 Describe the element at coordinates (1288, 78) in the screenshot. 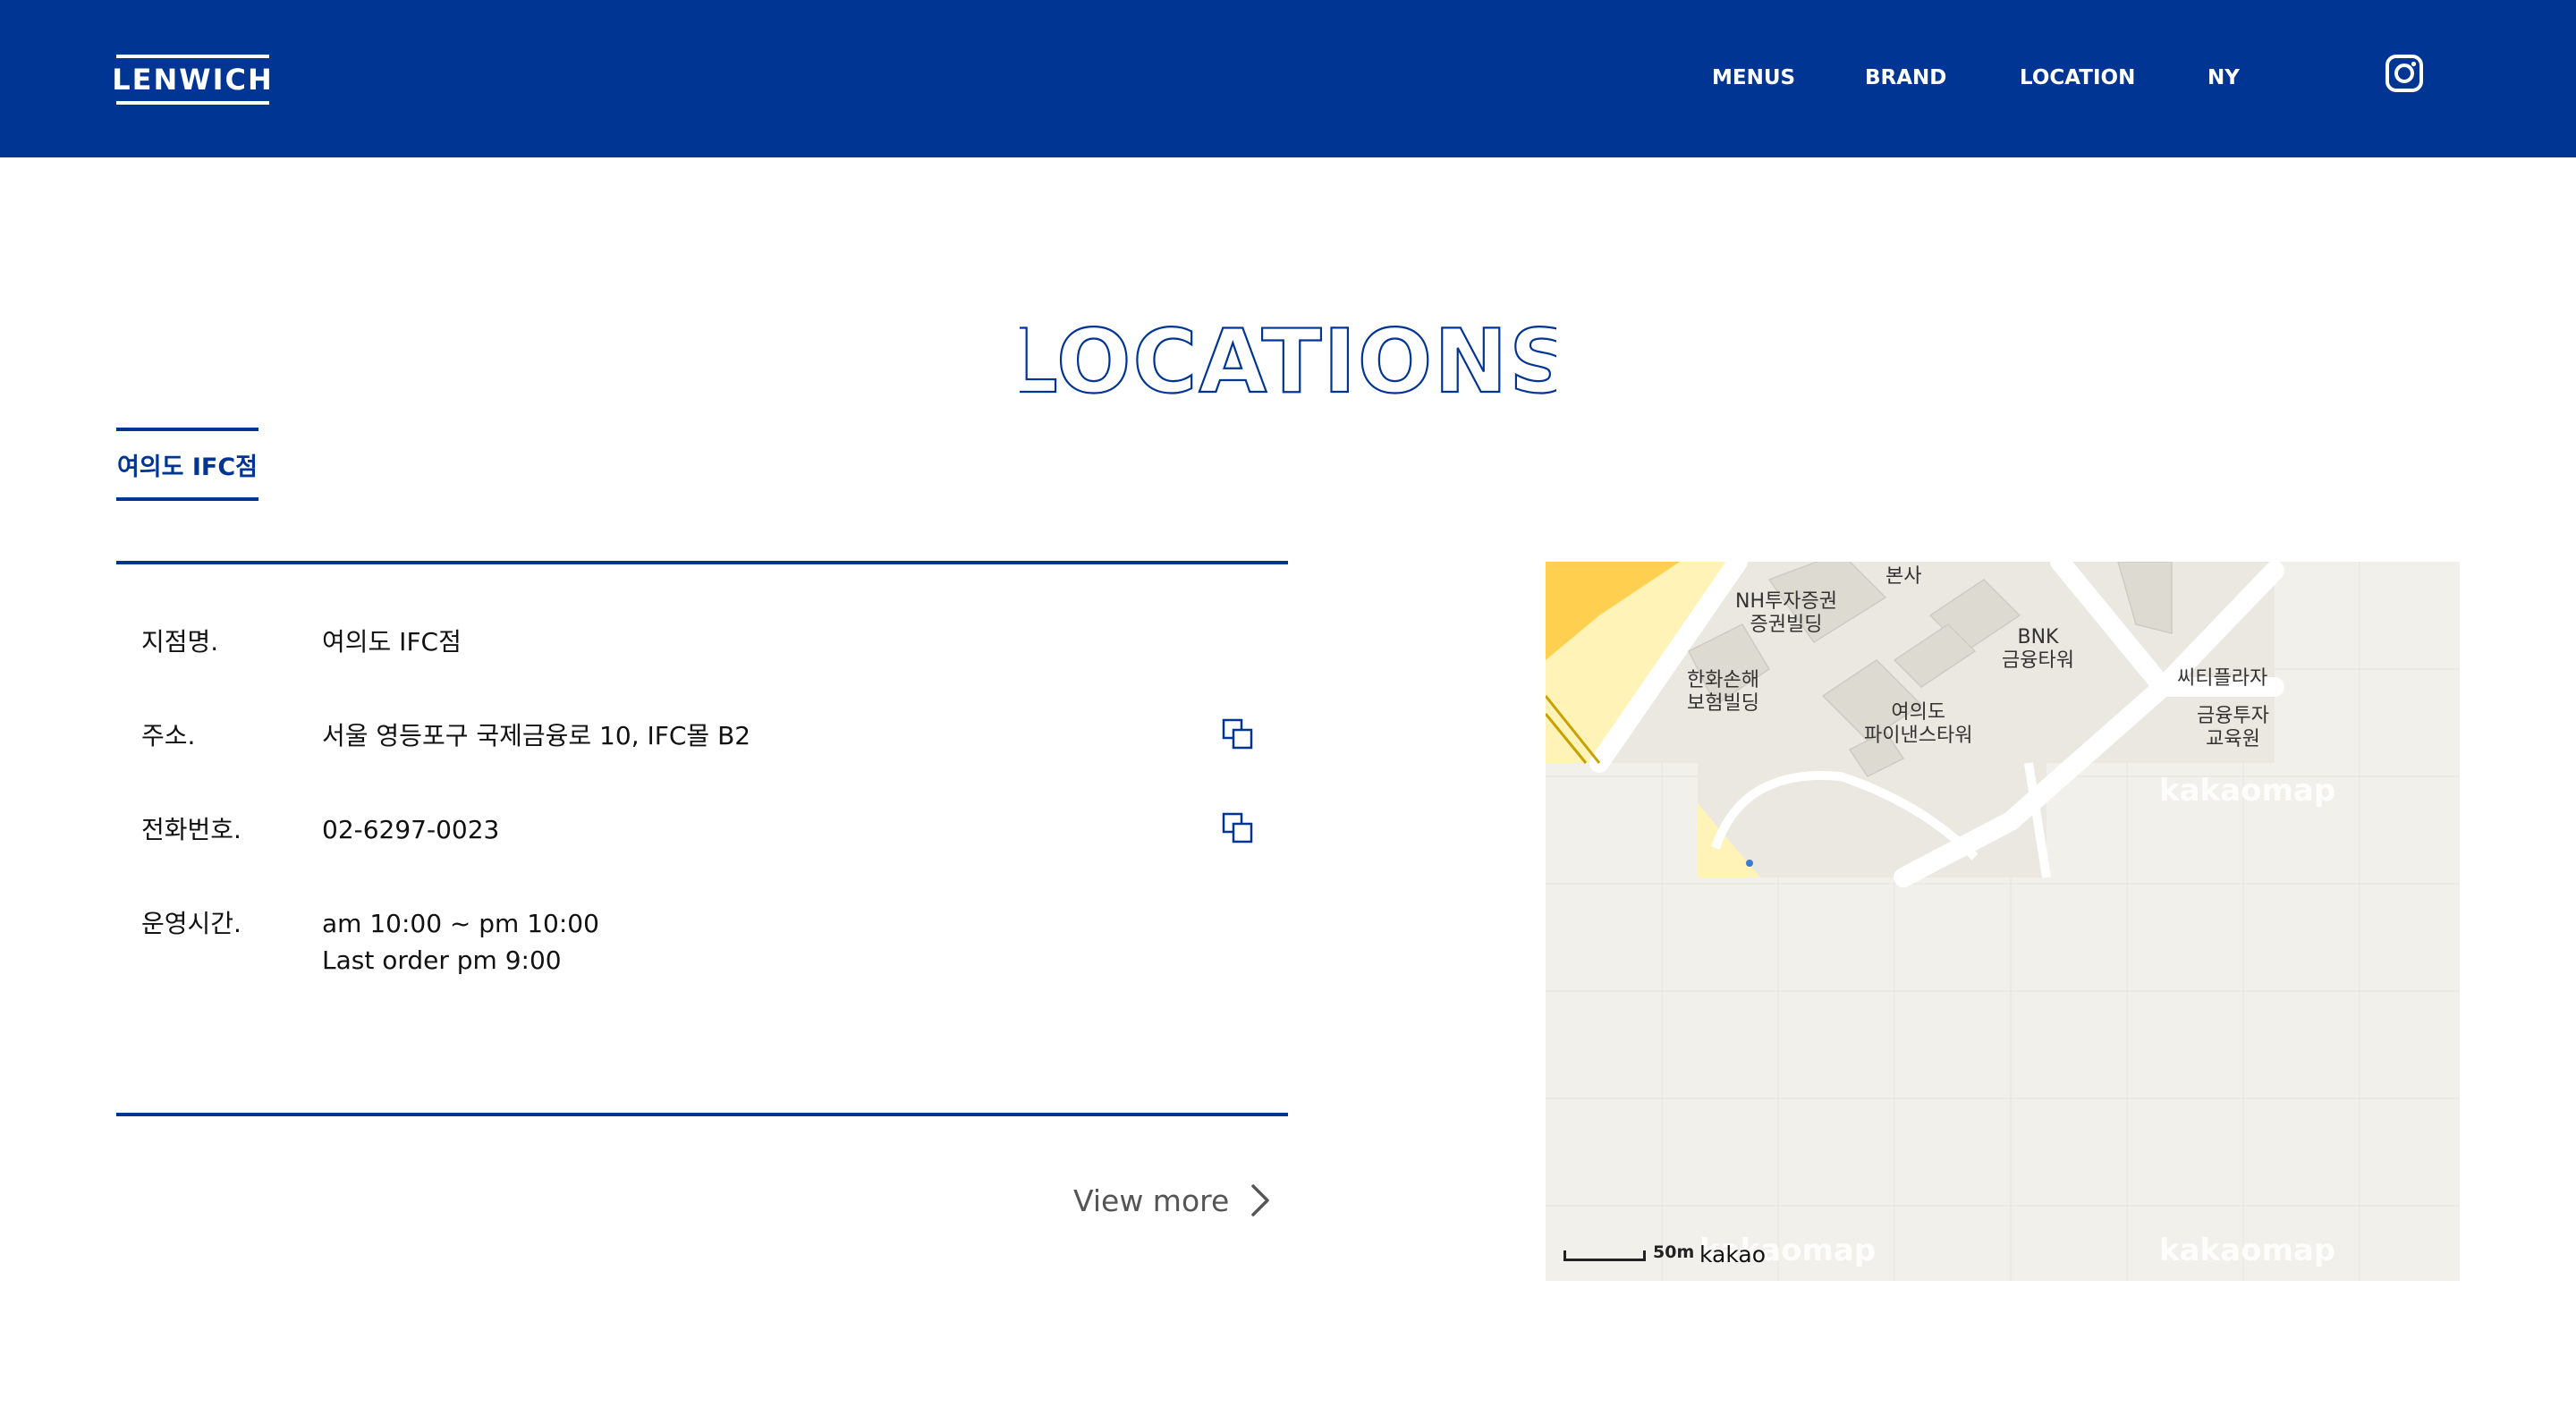

I see `site-header: LENWICH MENUS BRAND LOCATION NY` at that location.